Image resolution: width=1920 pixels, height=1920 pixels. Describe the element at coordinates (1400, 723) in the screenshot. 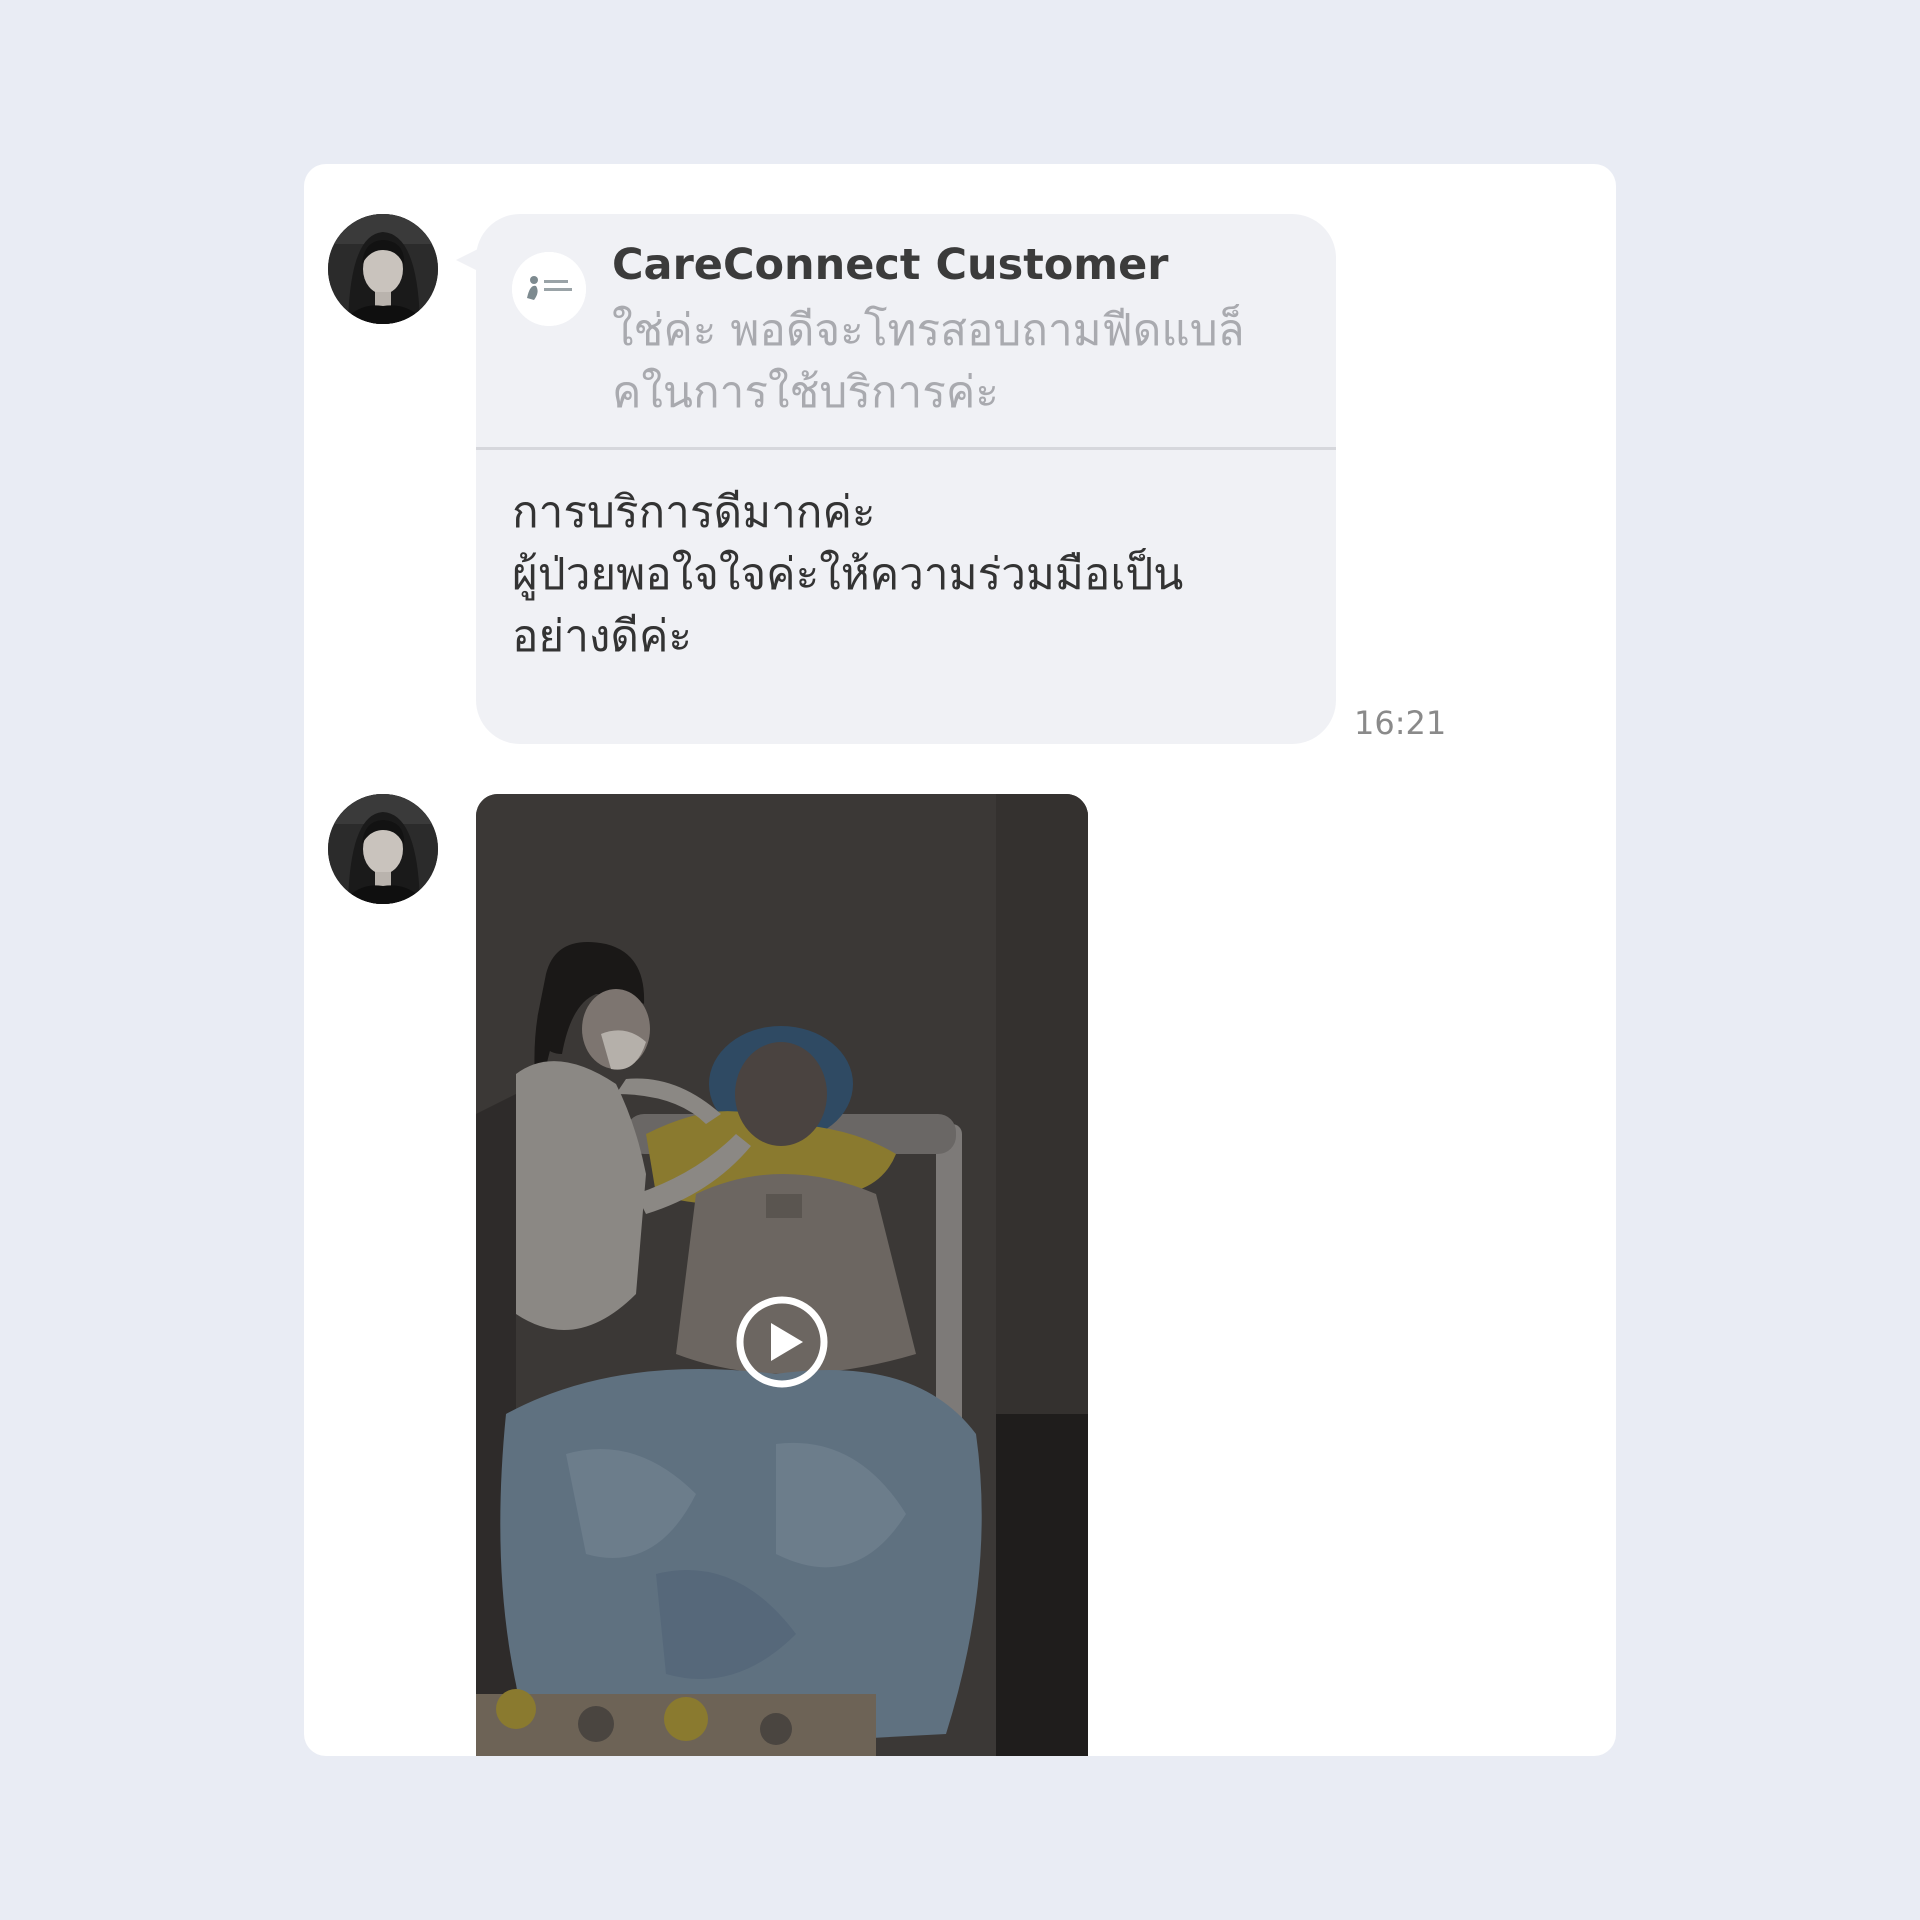

I see `message-time: 16:21` at that location.